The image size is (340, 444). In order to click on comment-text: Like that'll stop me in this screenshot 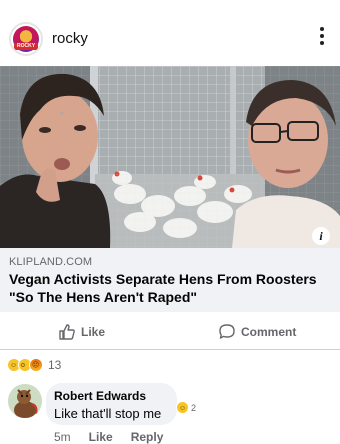, I will do `click(108, 413)`.